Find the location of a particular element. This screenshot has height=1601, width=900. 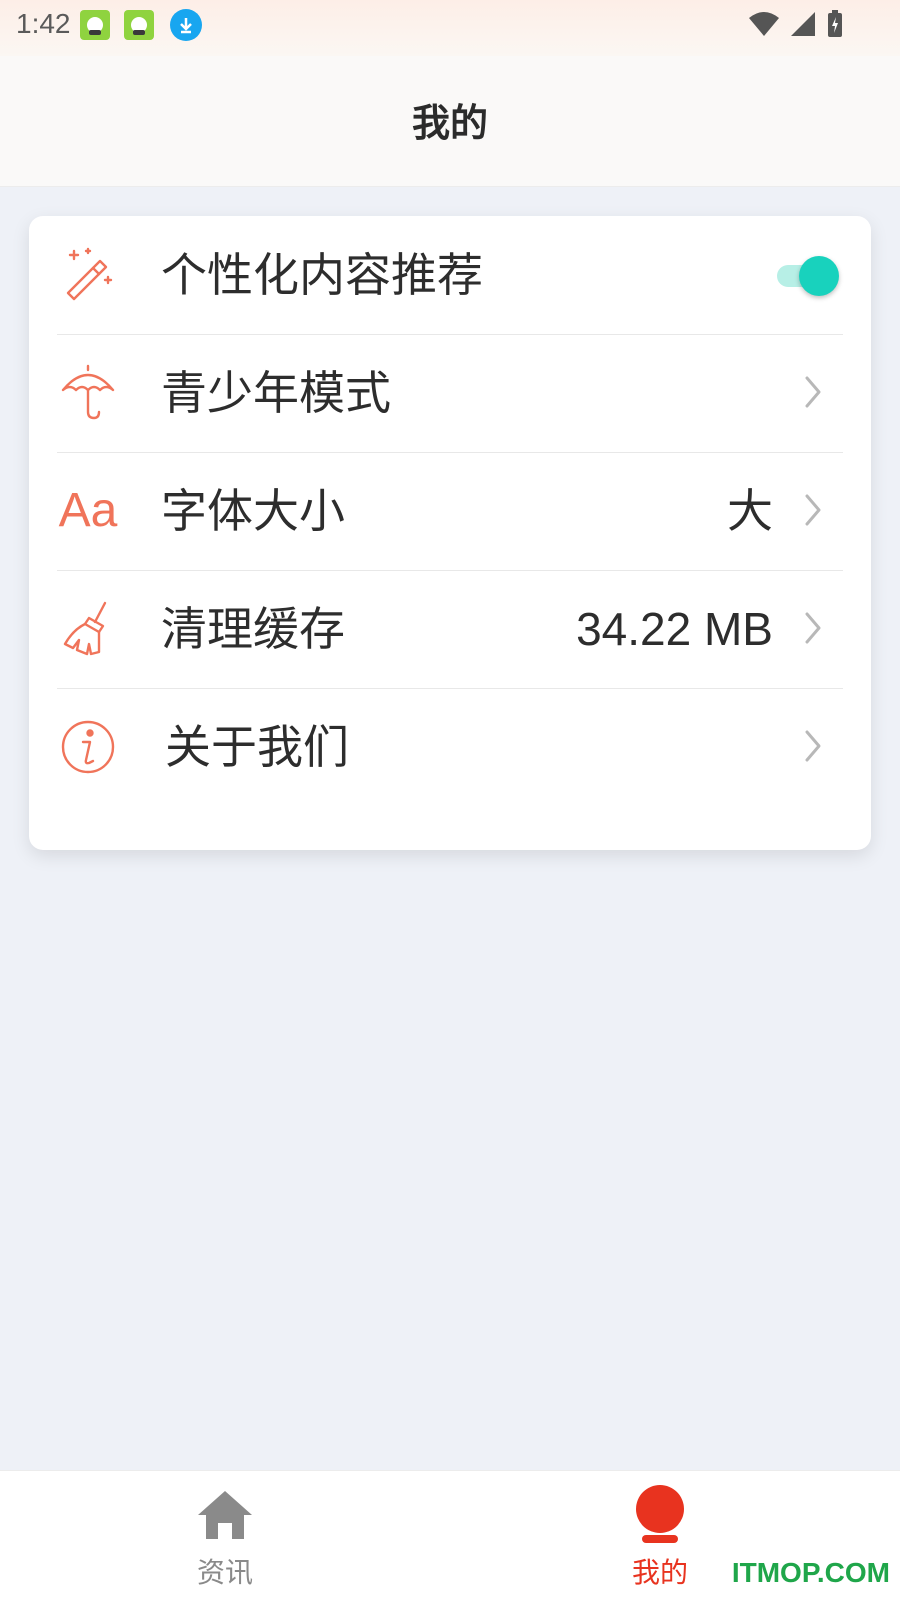

cache-size-value: 34.22 MB is located at coordinates (674, 629).